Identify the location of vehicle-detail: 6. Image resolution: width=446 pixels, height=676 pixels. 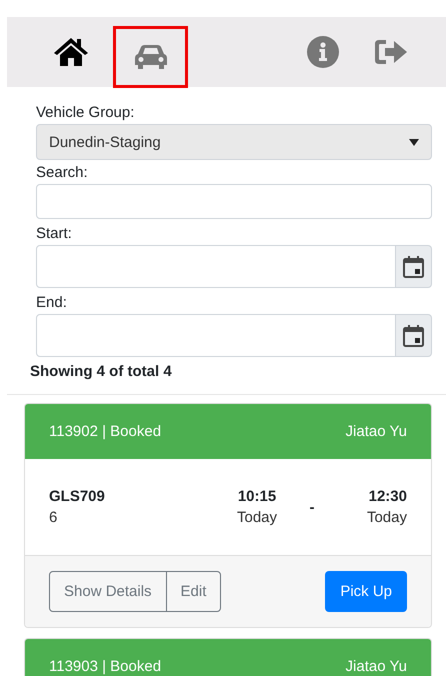
(53, 517).